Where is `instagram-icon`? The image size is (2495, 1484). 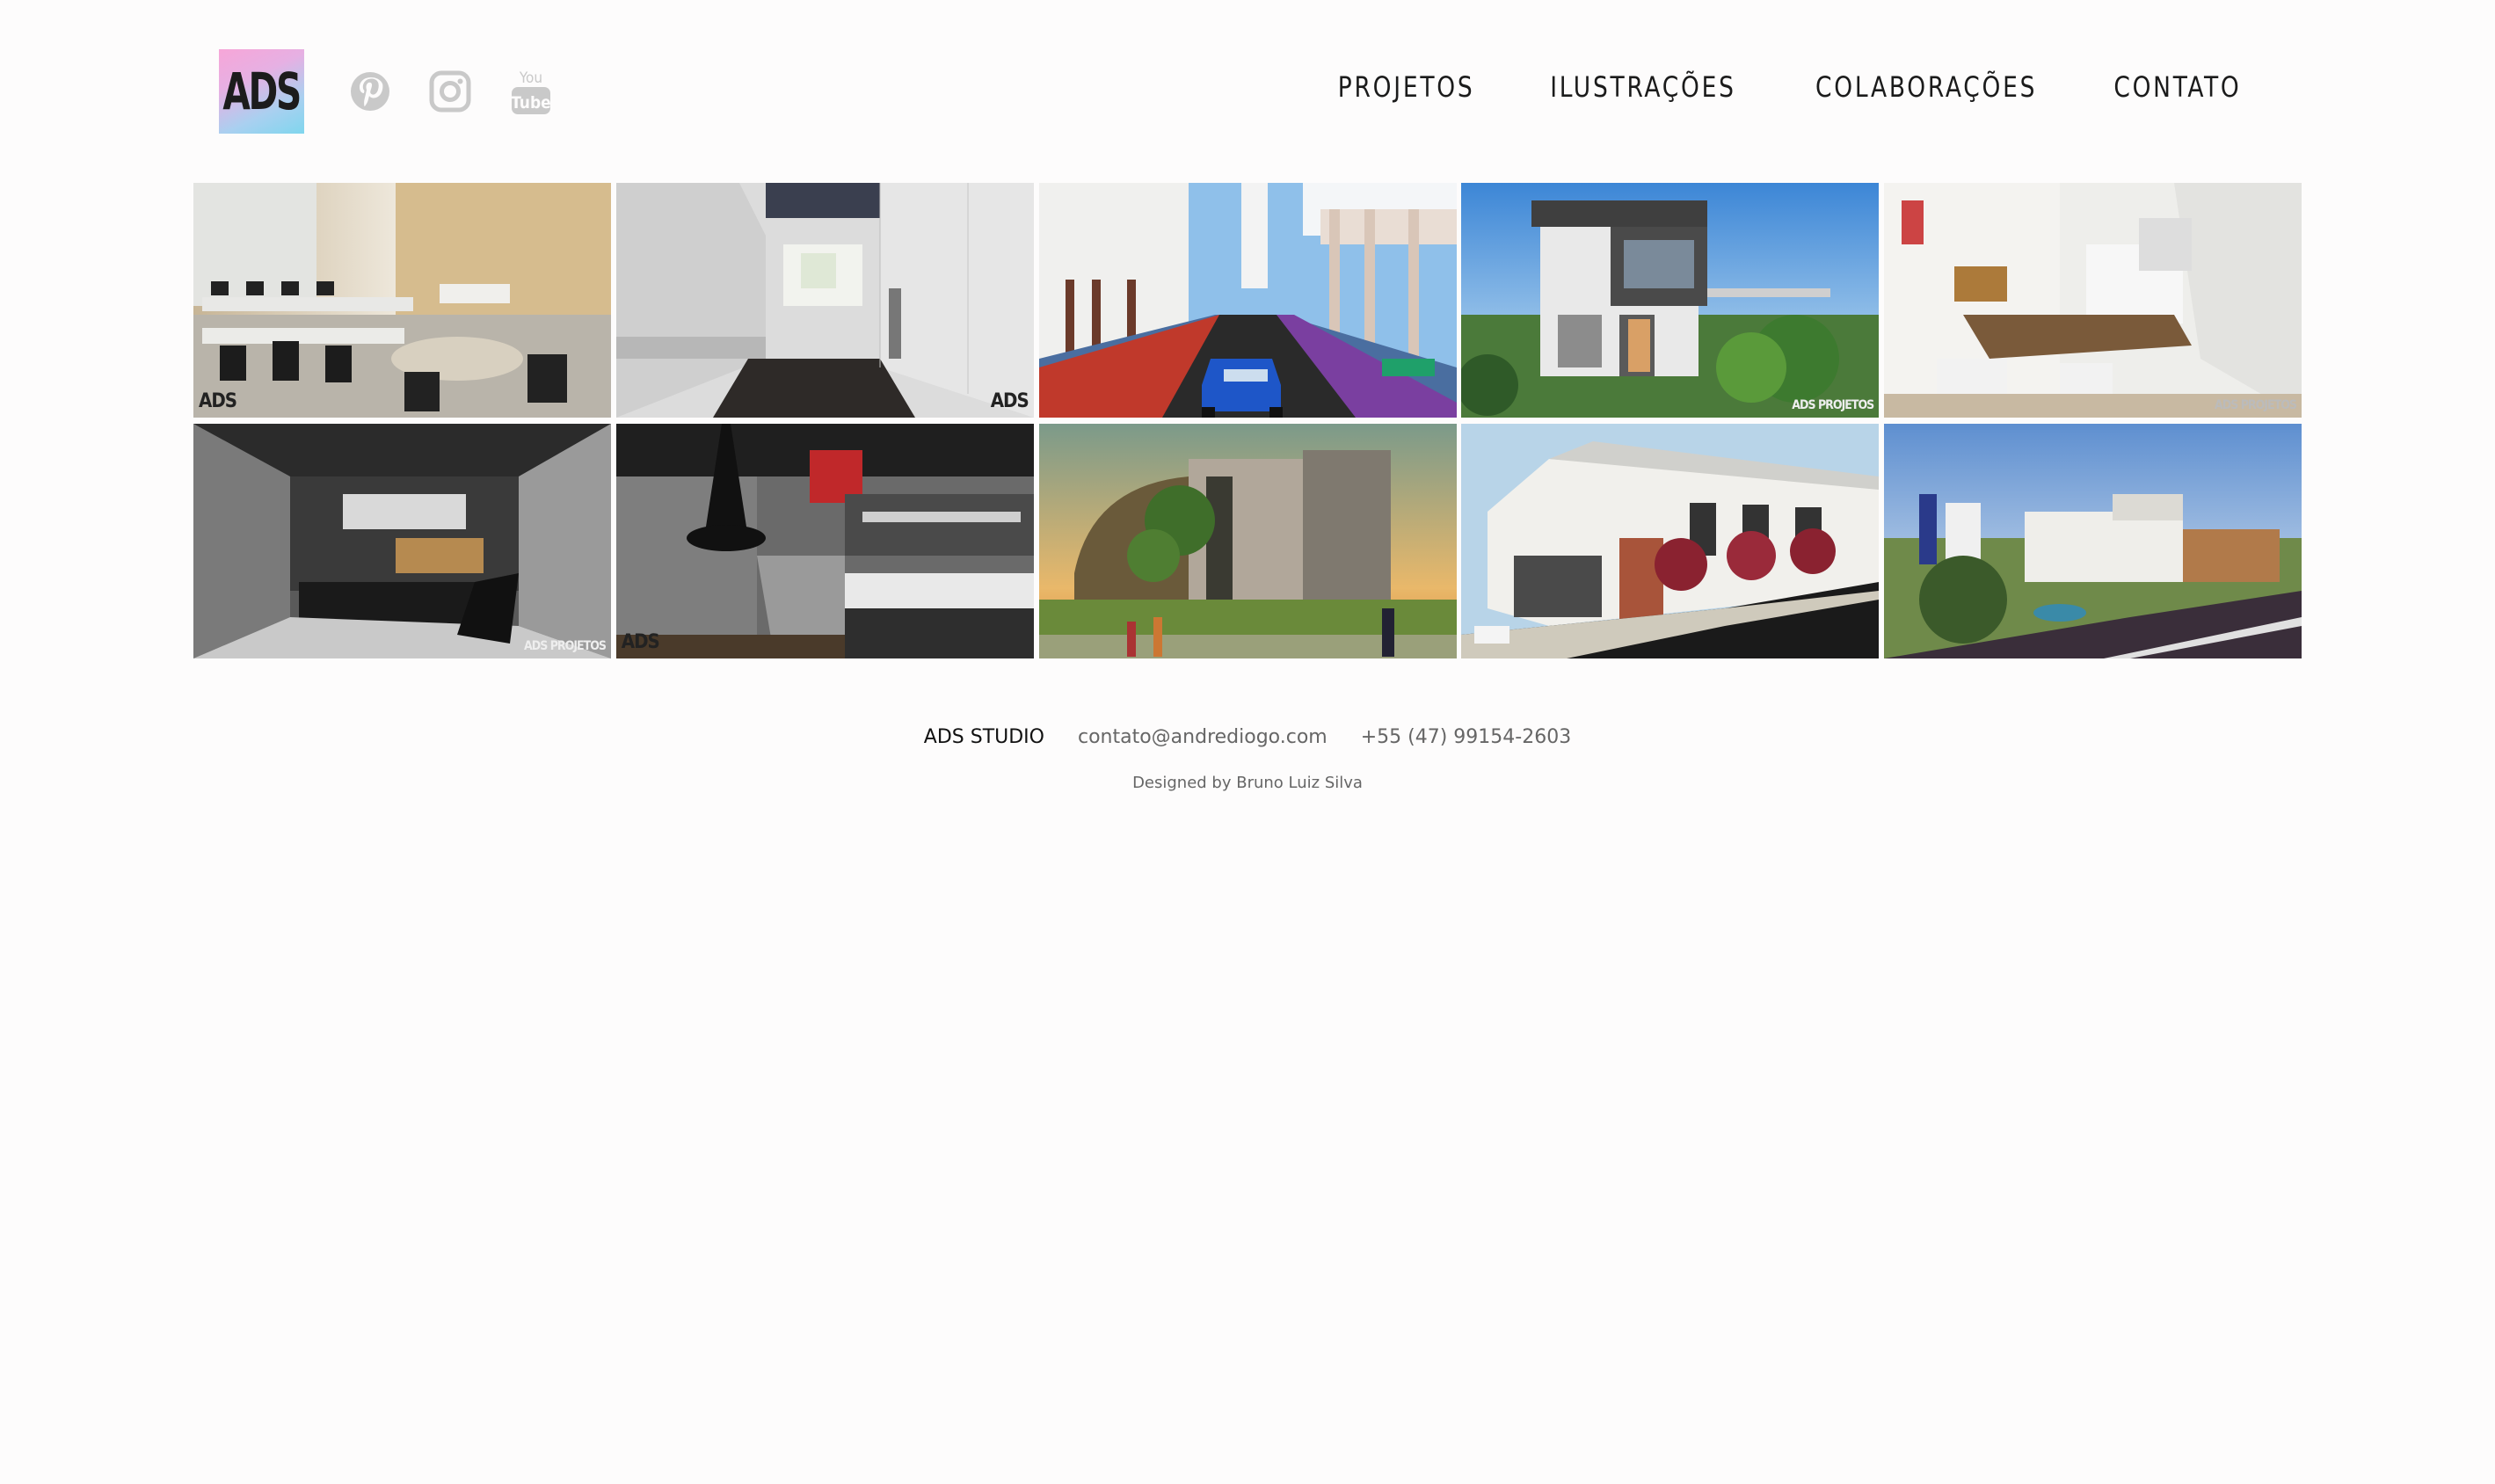
instagram-icon is located at coordinates (450, 92).